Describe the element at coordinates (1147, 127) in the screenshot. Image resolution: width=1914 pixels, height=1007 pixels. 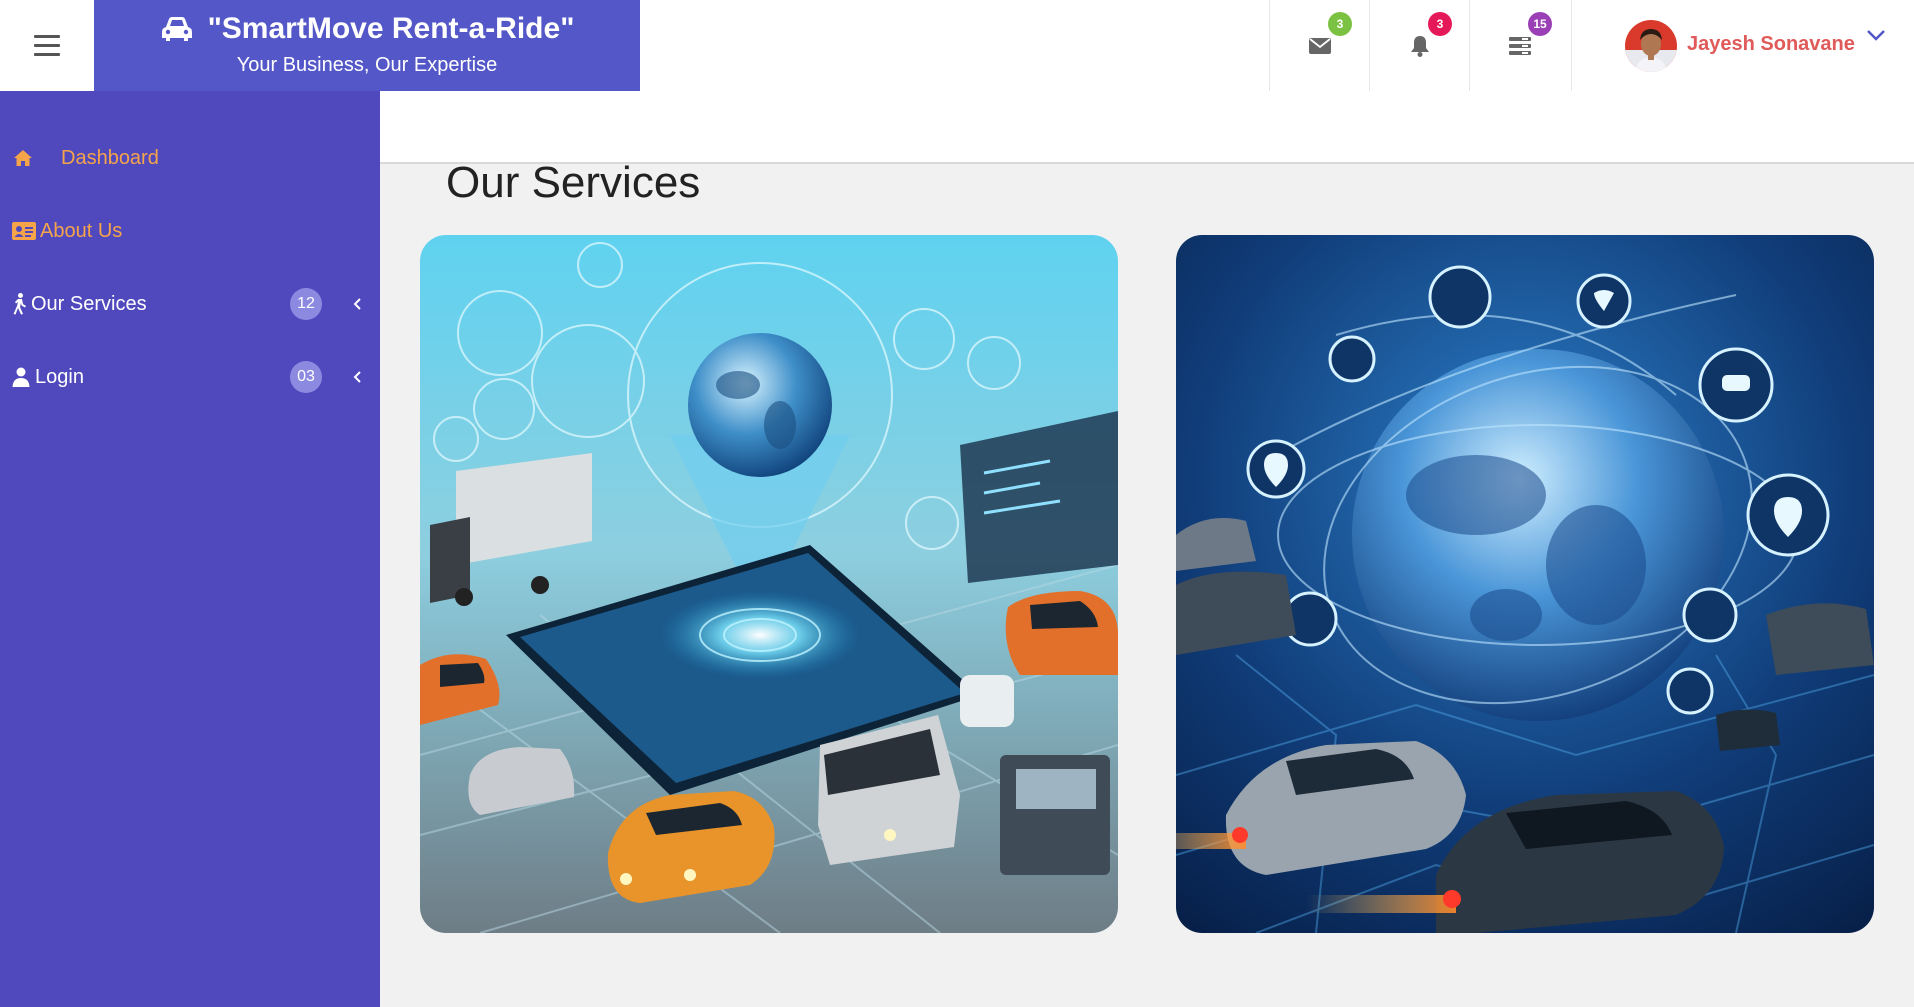
I see `content-header-bar` at that location.